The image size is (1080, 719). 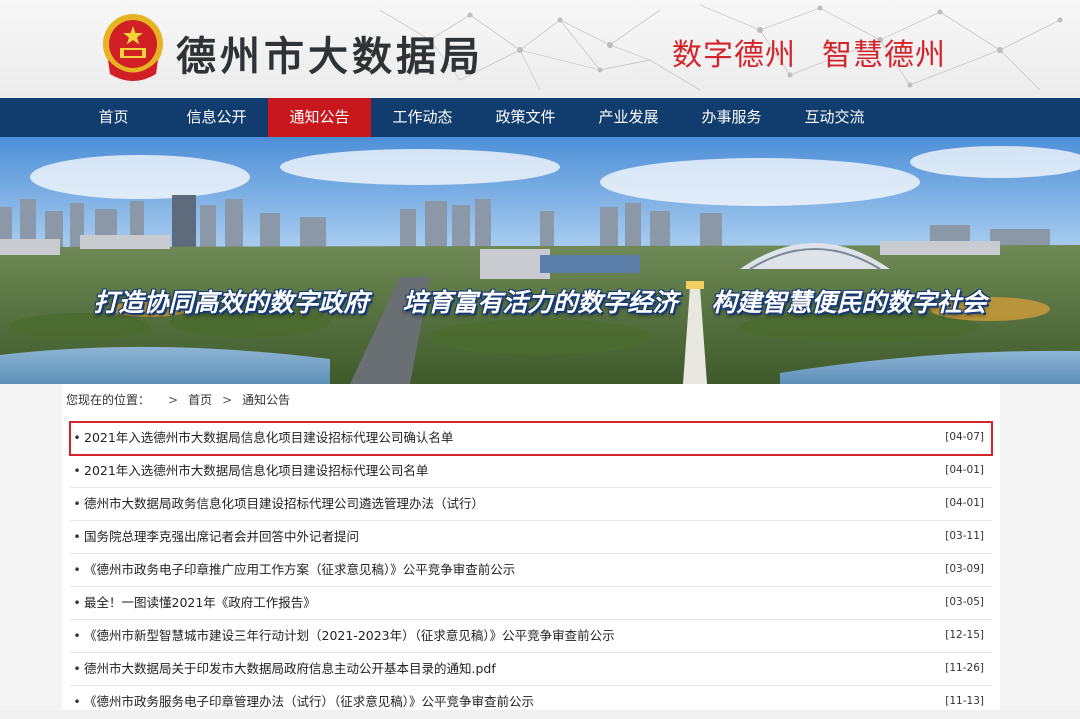 What do you see at coordinates (108, 400) in the screenshot?
I see `breadcrumb-prefix: 您现在的位置：` at bounding box center [108, 400].